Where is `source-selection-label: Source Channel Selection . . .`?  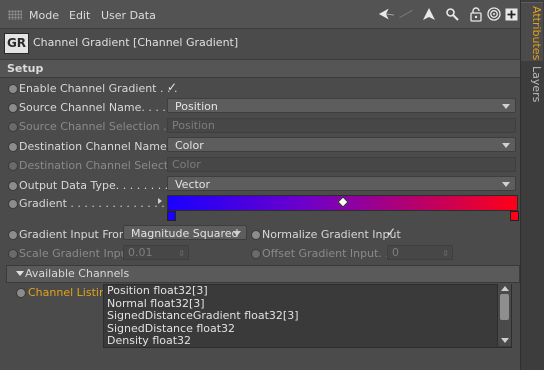 source-selection-label: Source Channel Selection . . . is located at coordinates (100, 126).